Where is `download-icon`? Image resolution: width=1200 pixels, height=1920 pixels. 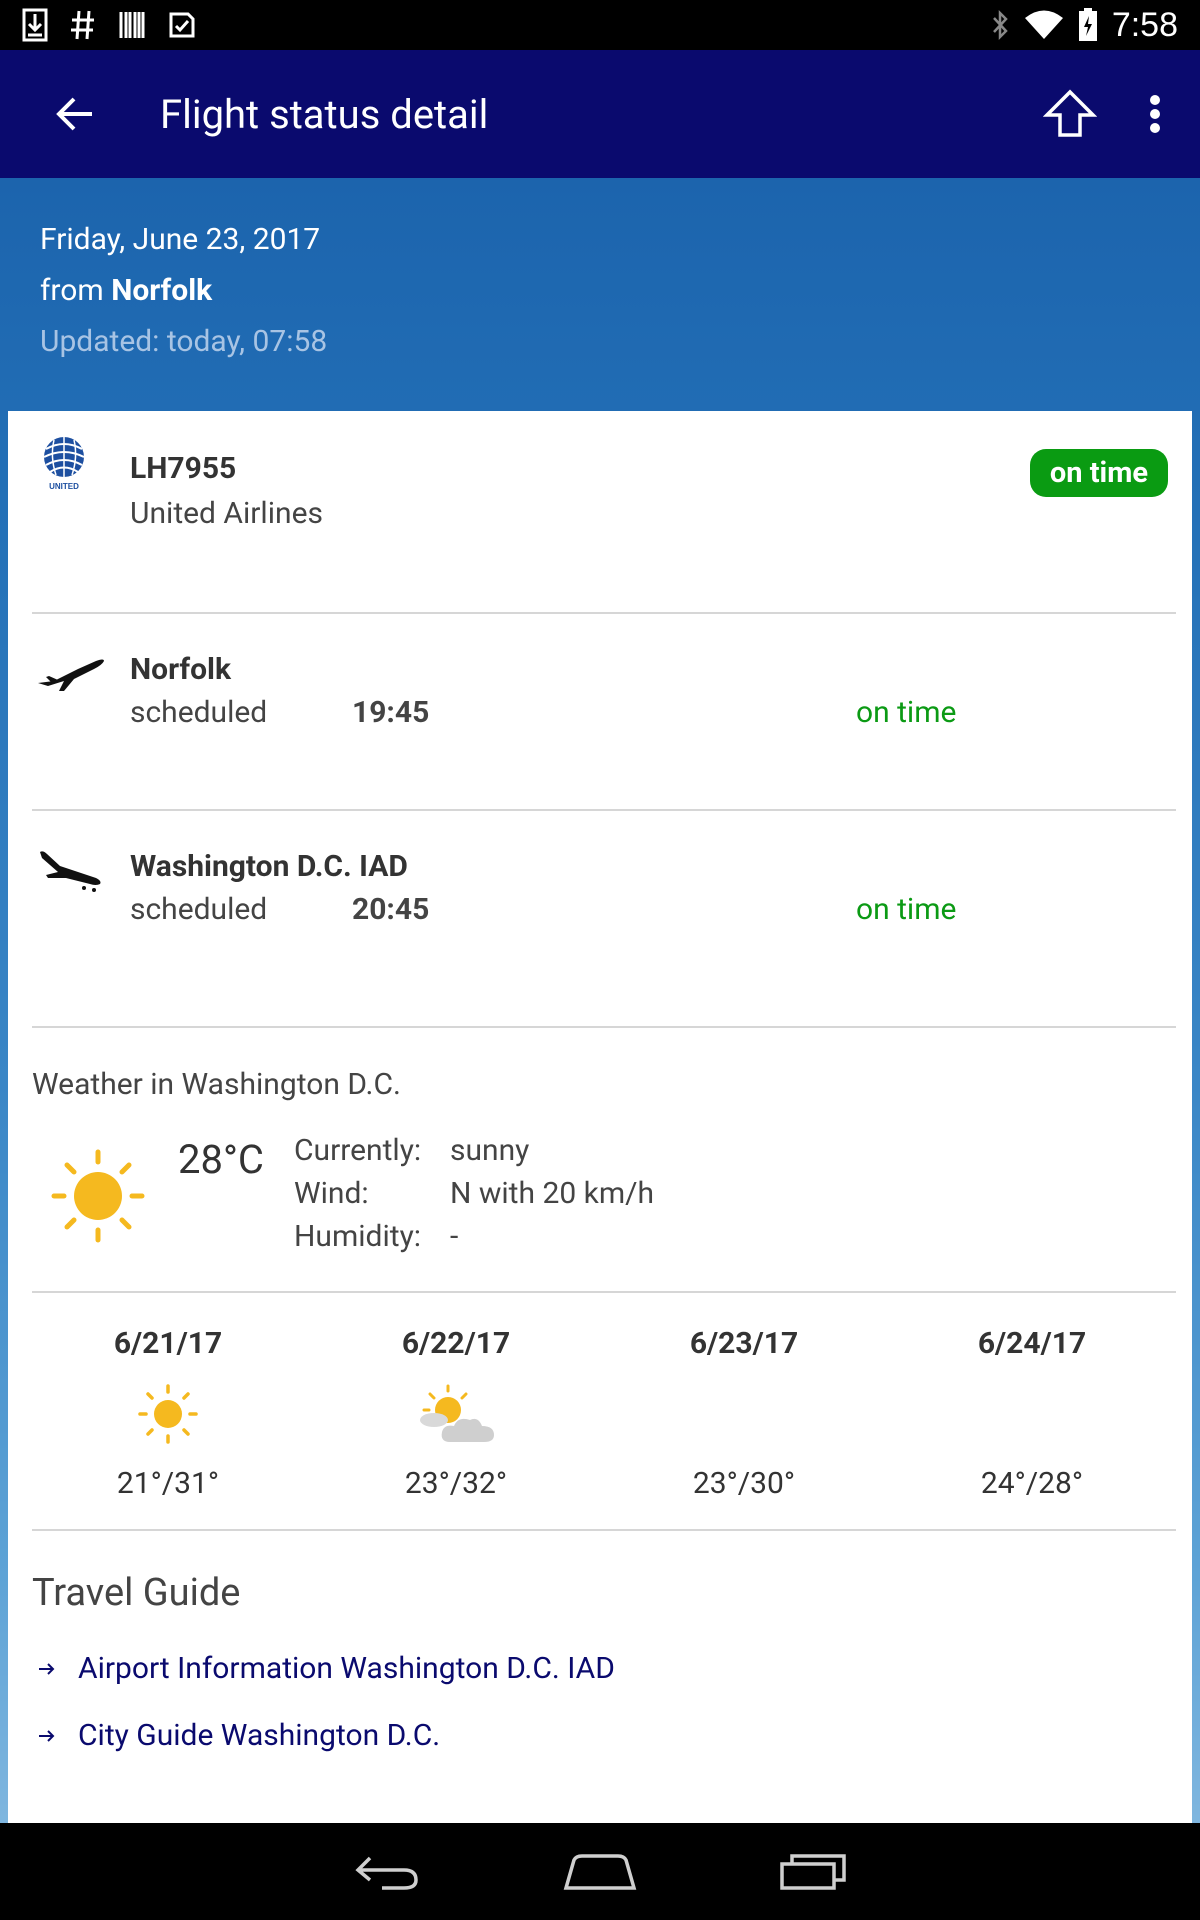
download-icon is located at coordinates (35, 25).